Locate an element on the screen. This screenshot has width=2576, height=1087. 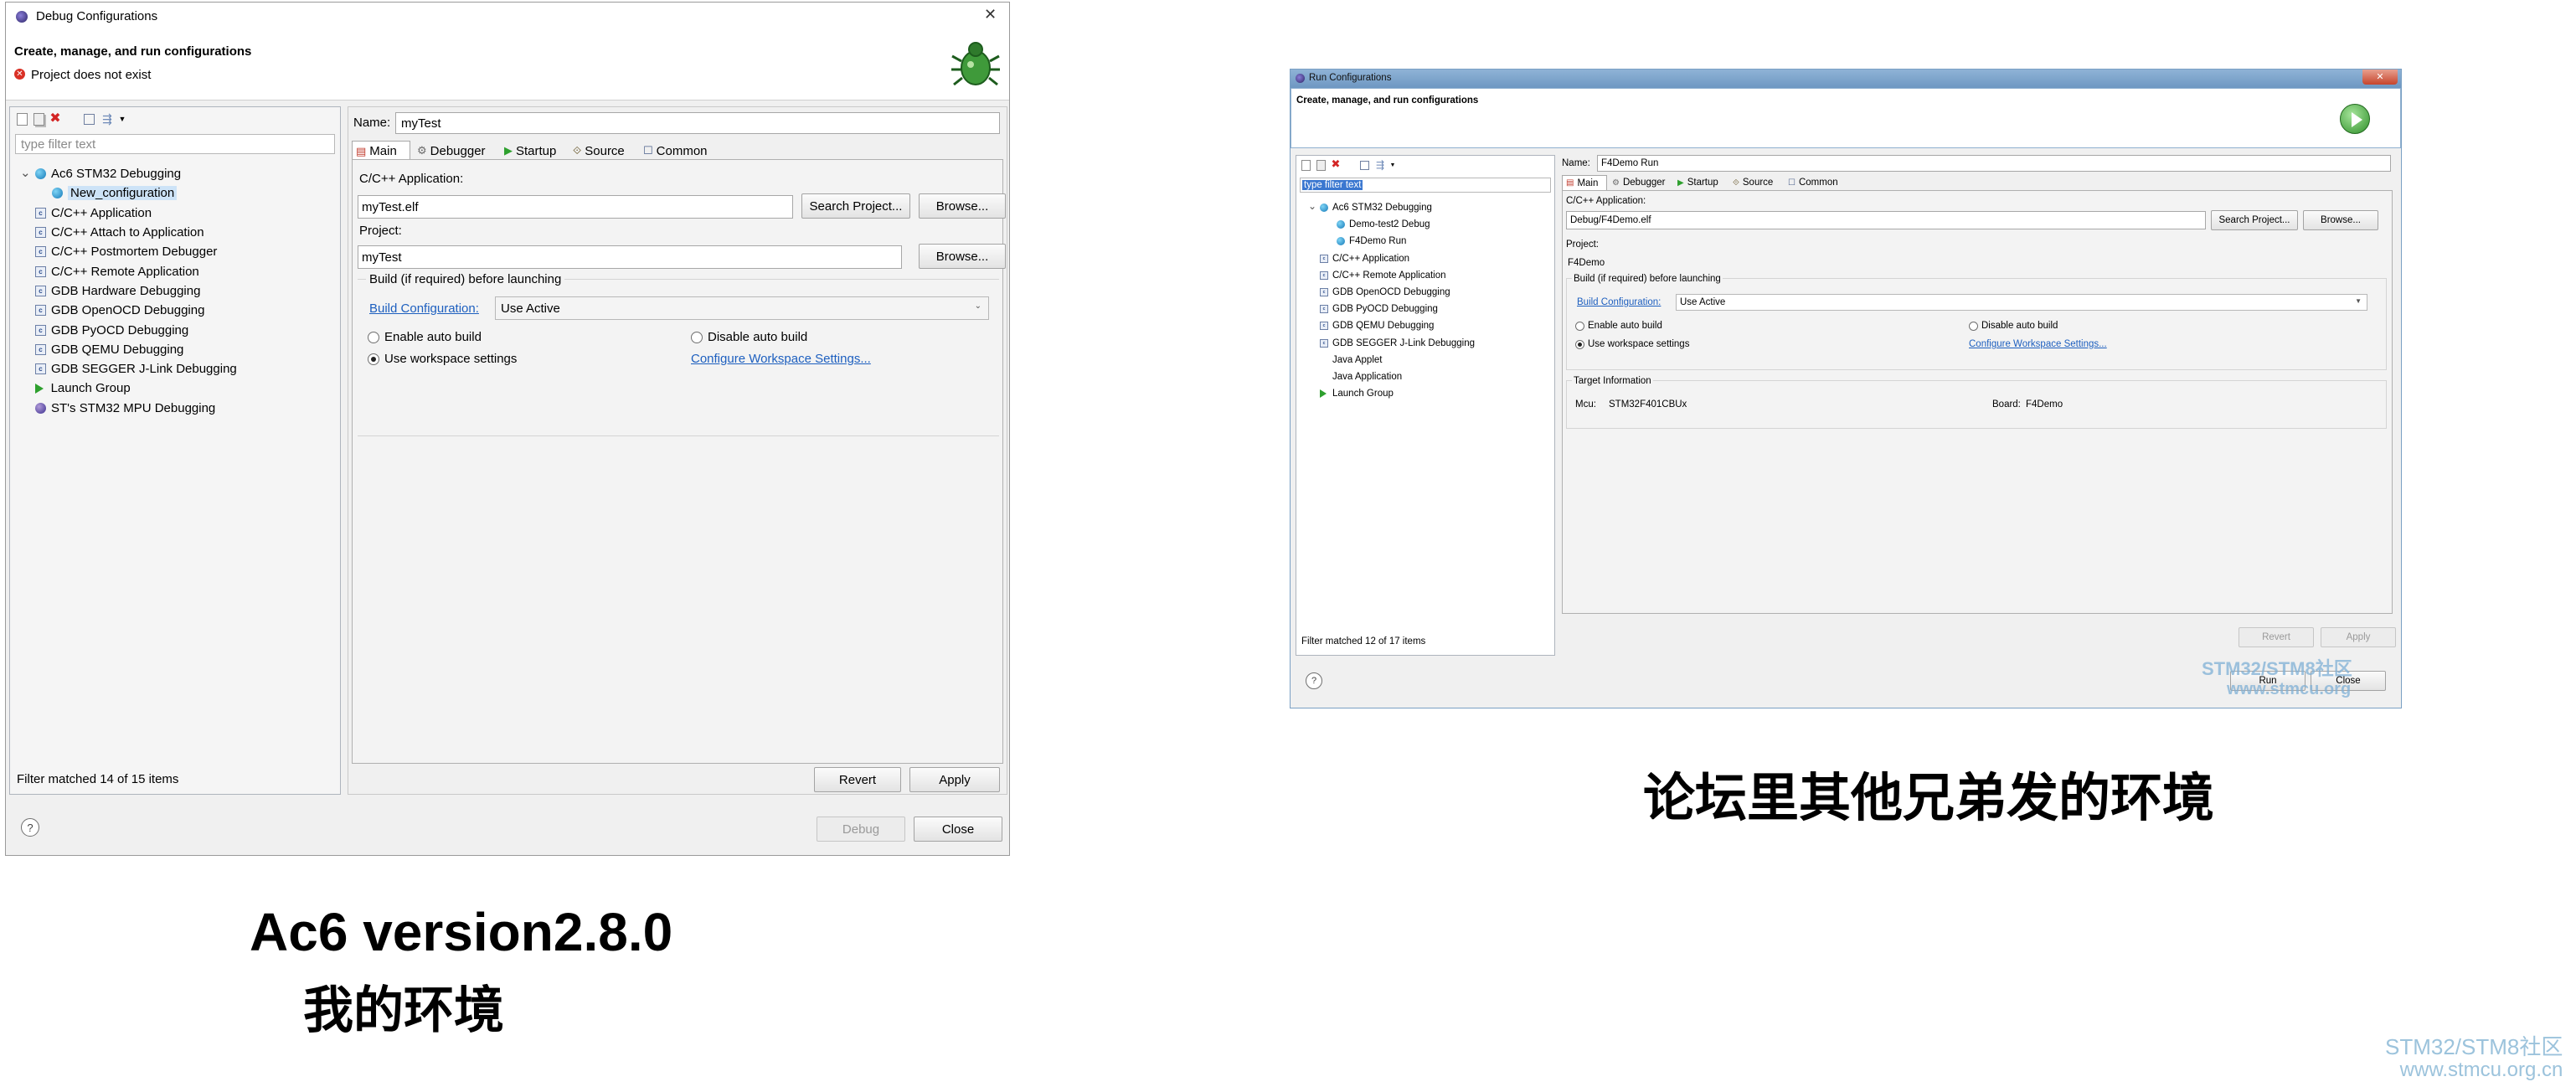
radio-icon is located at coordinates (697, 337).